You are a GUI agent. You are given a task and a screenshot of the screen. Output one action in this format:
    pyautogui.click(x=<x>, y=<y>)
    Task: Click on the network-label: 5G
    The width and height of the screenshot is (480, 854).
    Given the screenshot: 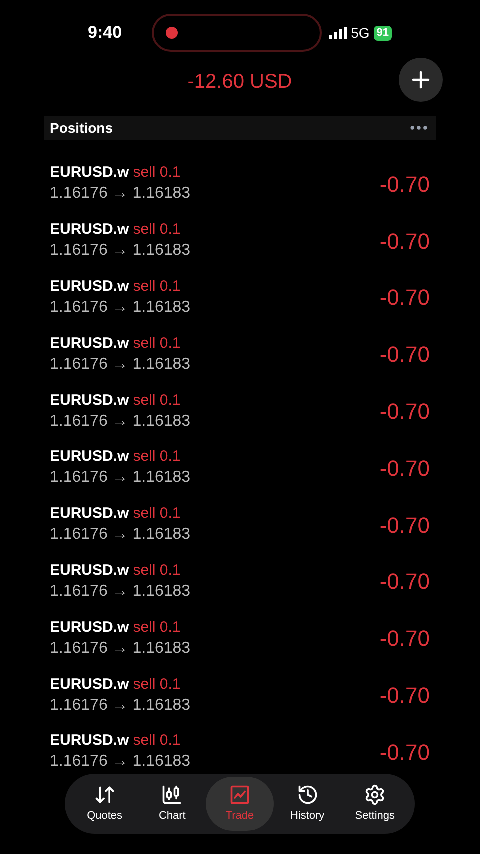 What is the action you would take?
    pyautogui.click(x=360, y=33)
    